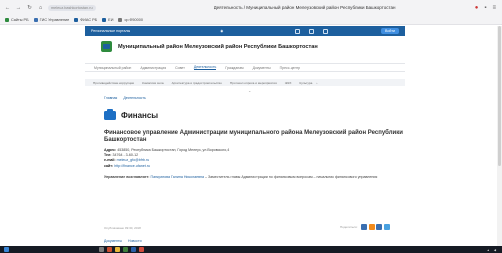 This screenshot has height=253, width=502. I want to click on publish-date: Опубликовано 09:30, 2018, so click(122, 228).